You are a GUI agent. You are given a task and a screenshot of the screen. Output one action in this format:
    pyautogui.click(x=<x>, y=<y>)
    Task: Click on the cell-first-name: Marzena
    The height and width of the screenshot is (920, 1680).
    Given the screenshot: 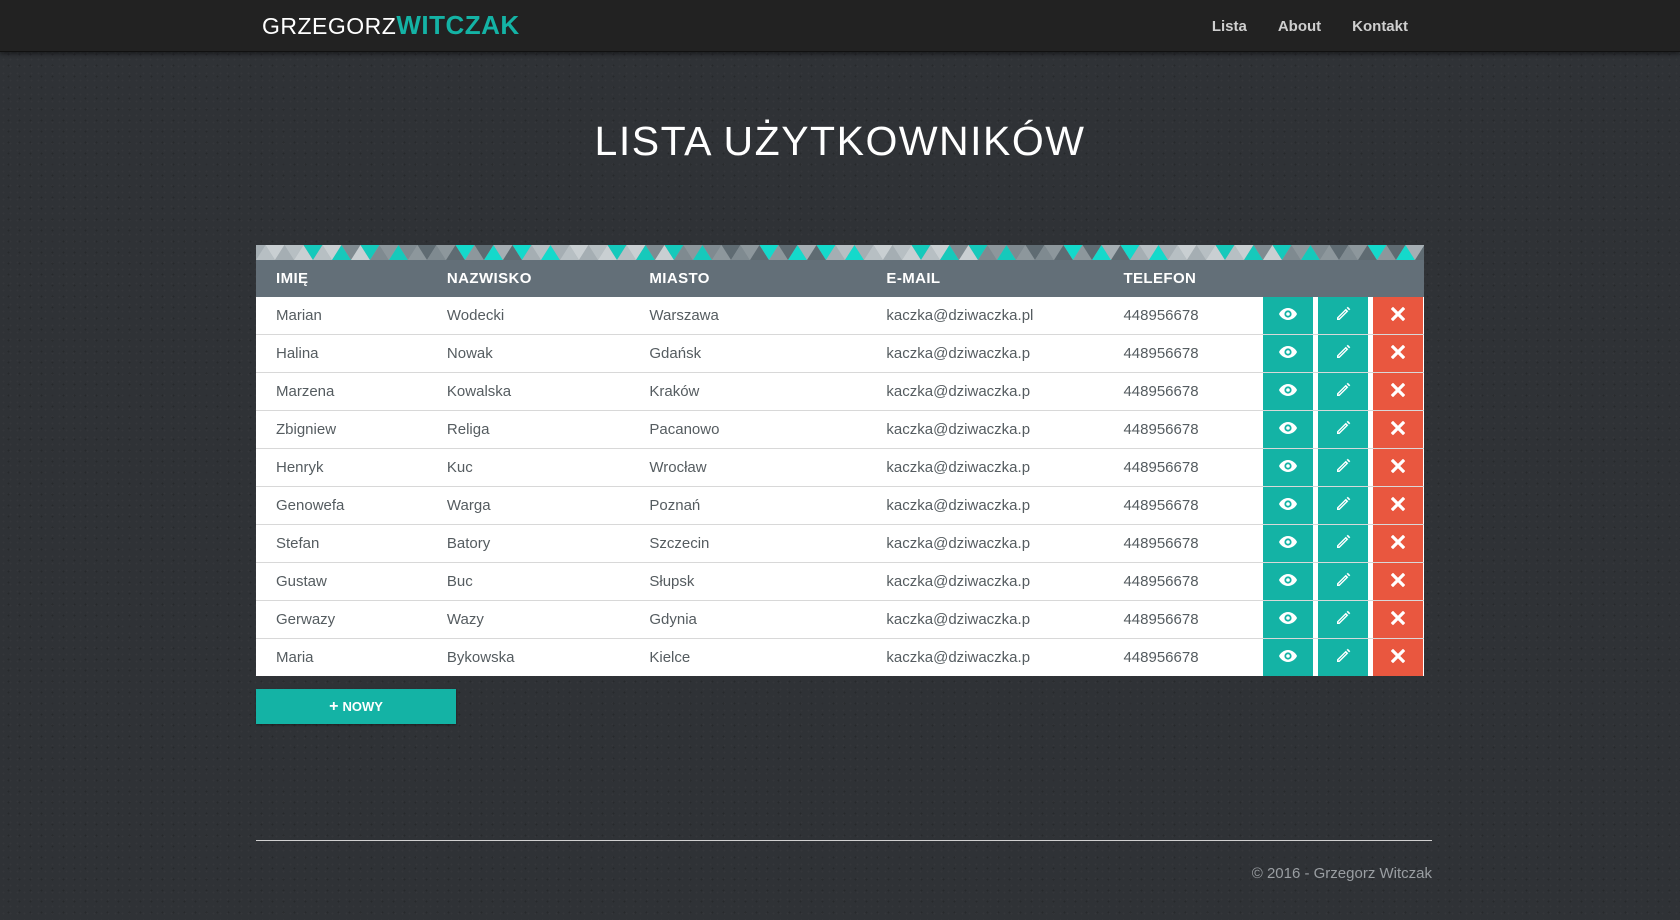 What is the action you would take?
    pyautogui.click(x=305, y=391)
    